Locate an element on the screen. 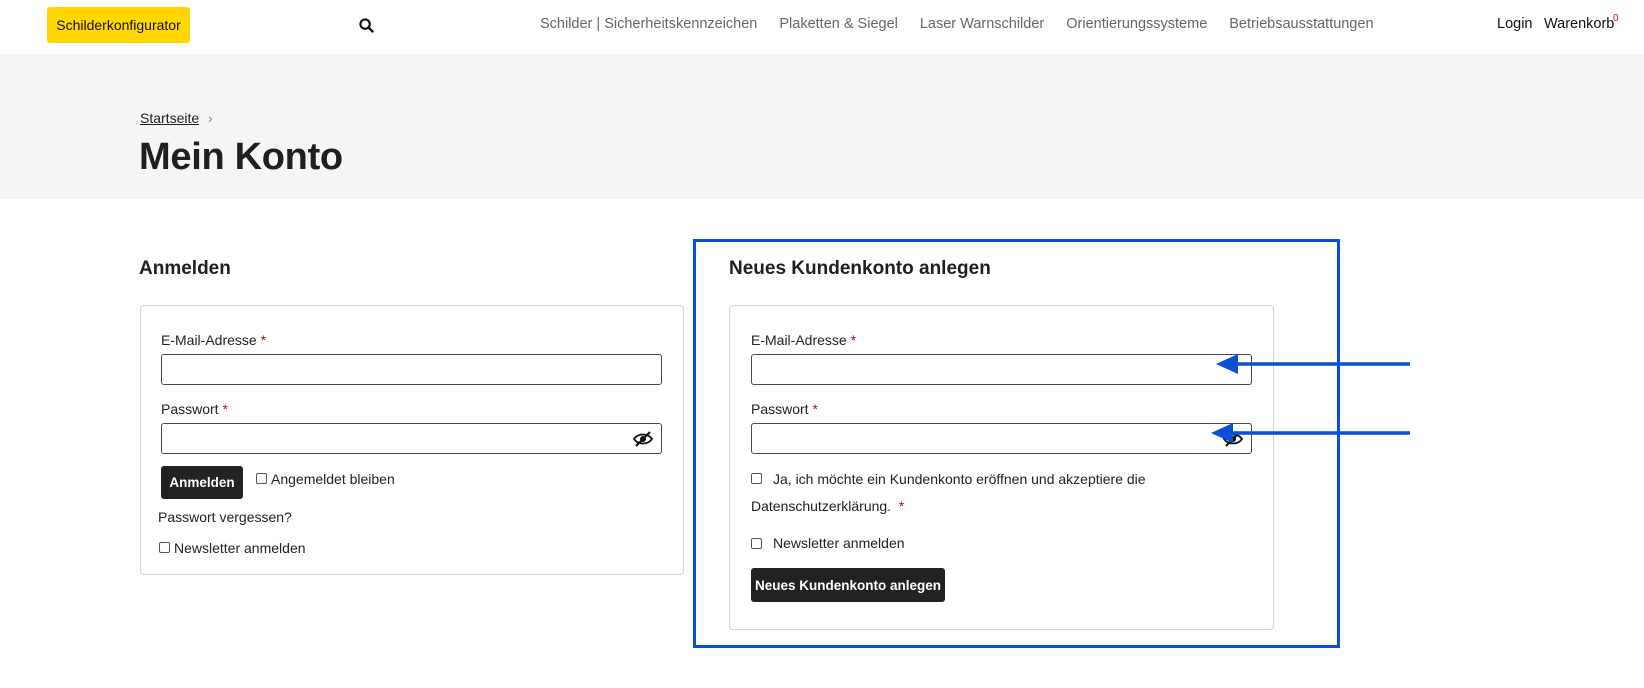  nav-item-orientierungssysteme: Orientierungssysteme is located at coordinates (1136, 24).